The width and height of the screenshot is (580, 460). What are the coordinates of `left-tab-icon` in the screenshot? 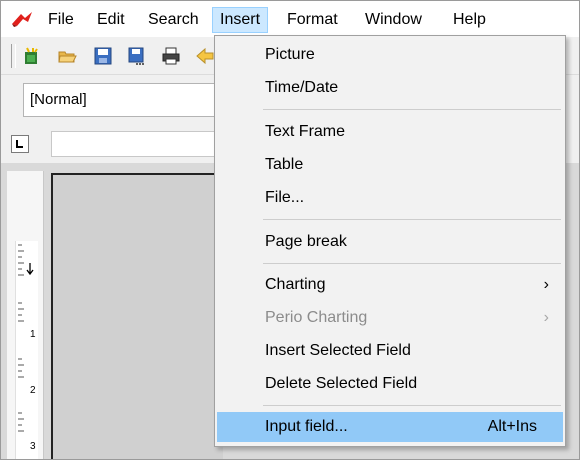 It's located at (19, 144).